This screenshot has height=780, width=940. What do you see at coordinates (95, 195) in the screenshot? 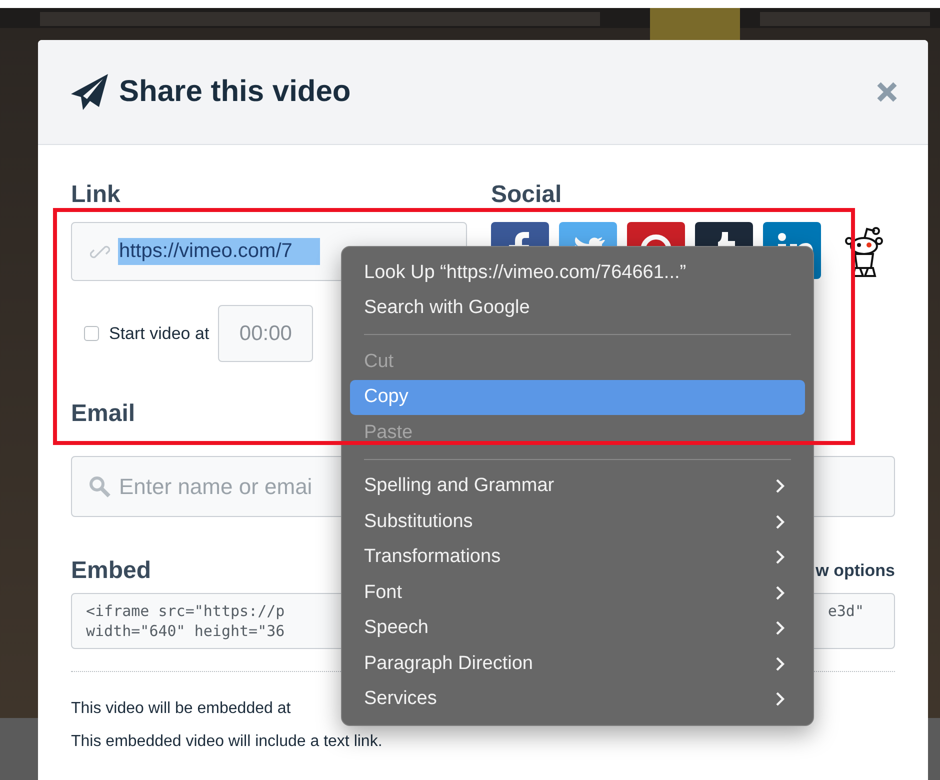
I see `section-heading: Link` at bounding box center [95, 195].